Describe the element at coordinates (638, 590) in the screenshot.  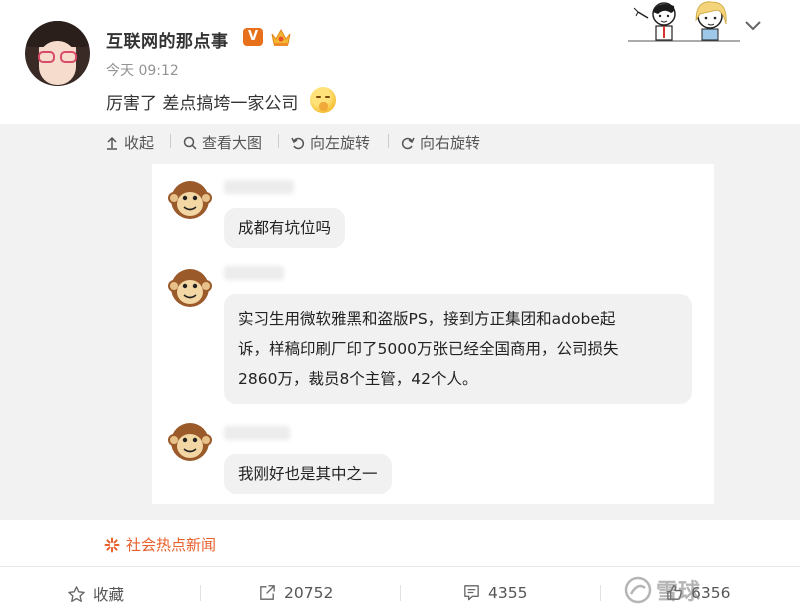
I see `snowball-logo-icon` at that location.